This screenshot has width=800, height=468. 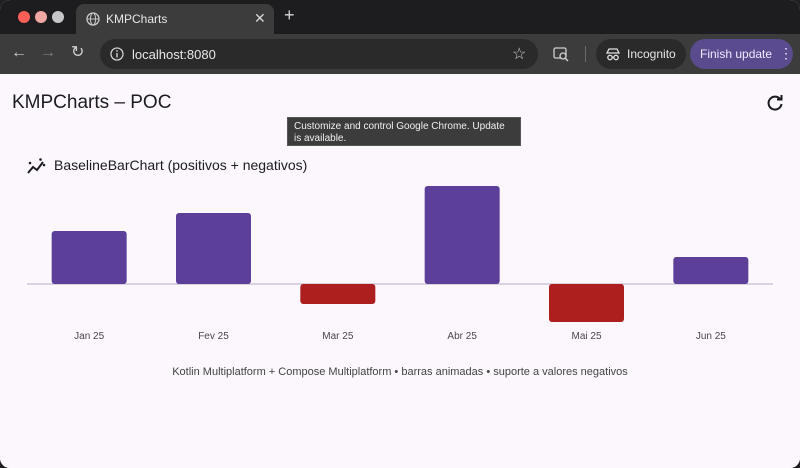 What do you see at coordinates (77, 53) in the screenshot?
I see `reload-icon: ↻` at bounding box center [77, 53].